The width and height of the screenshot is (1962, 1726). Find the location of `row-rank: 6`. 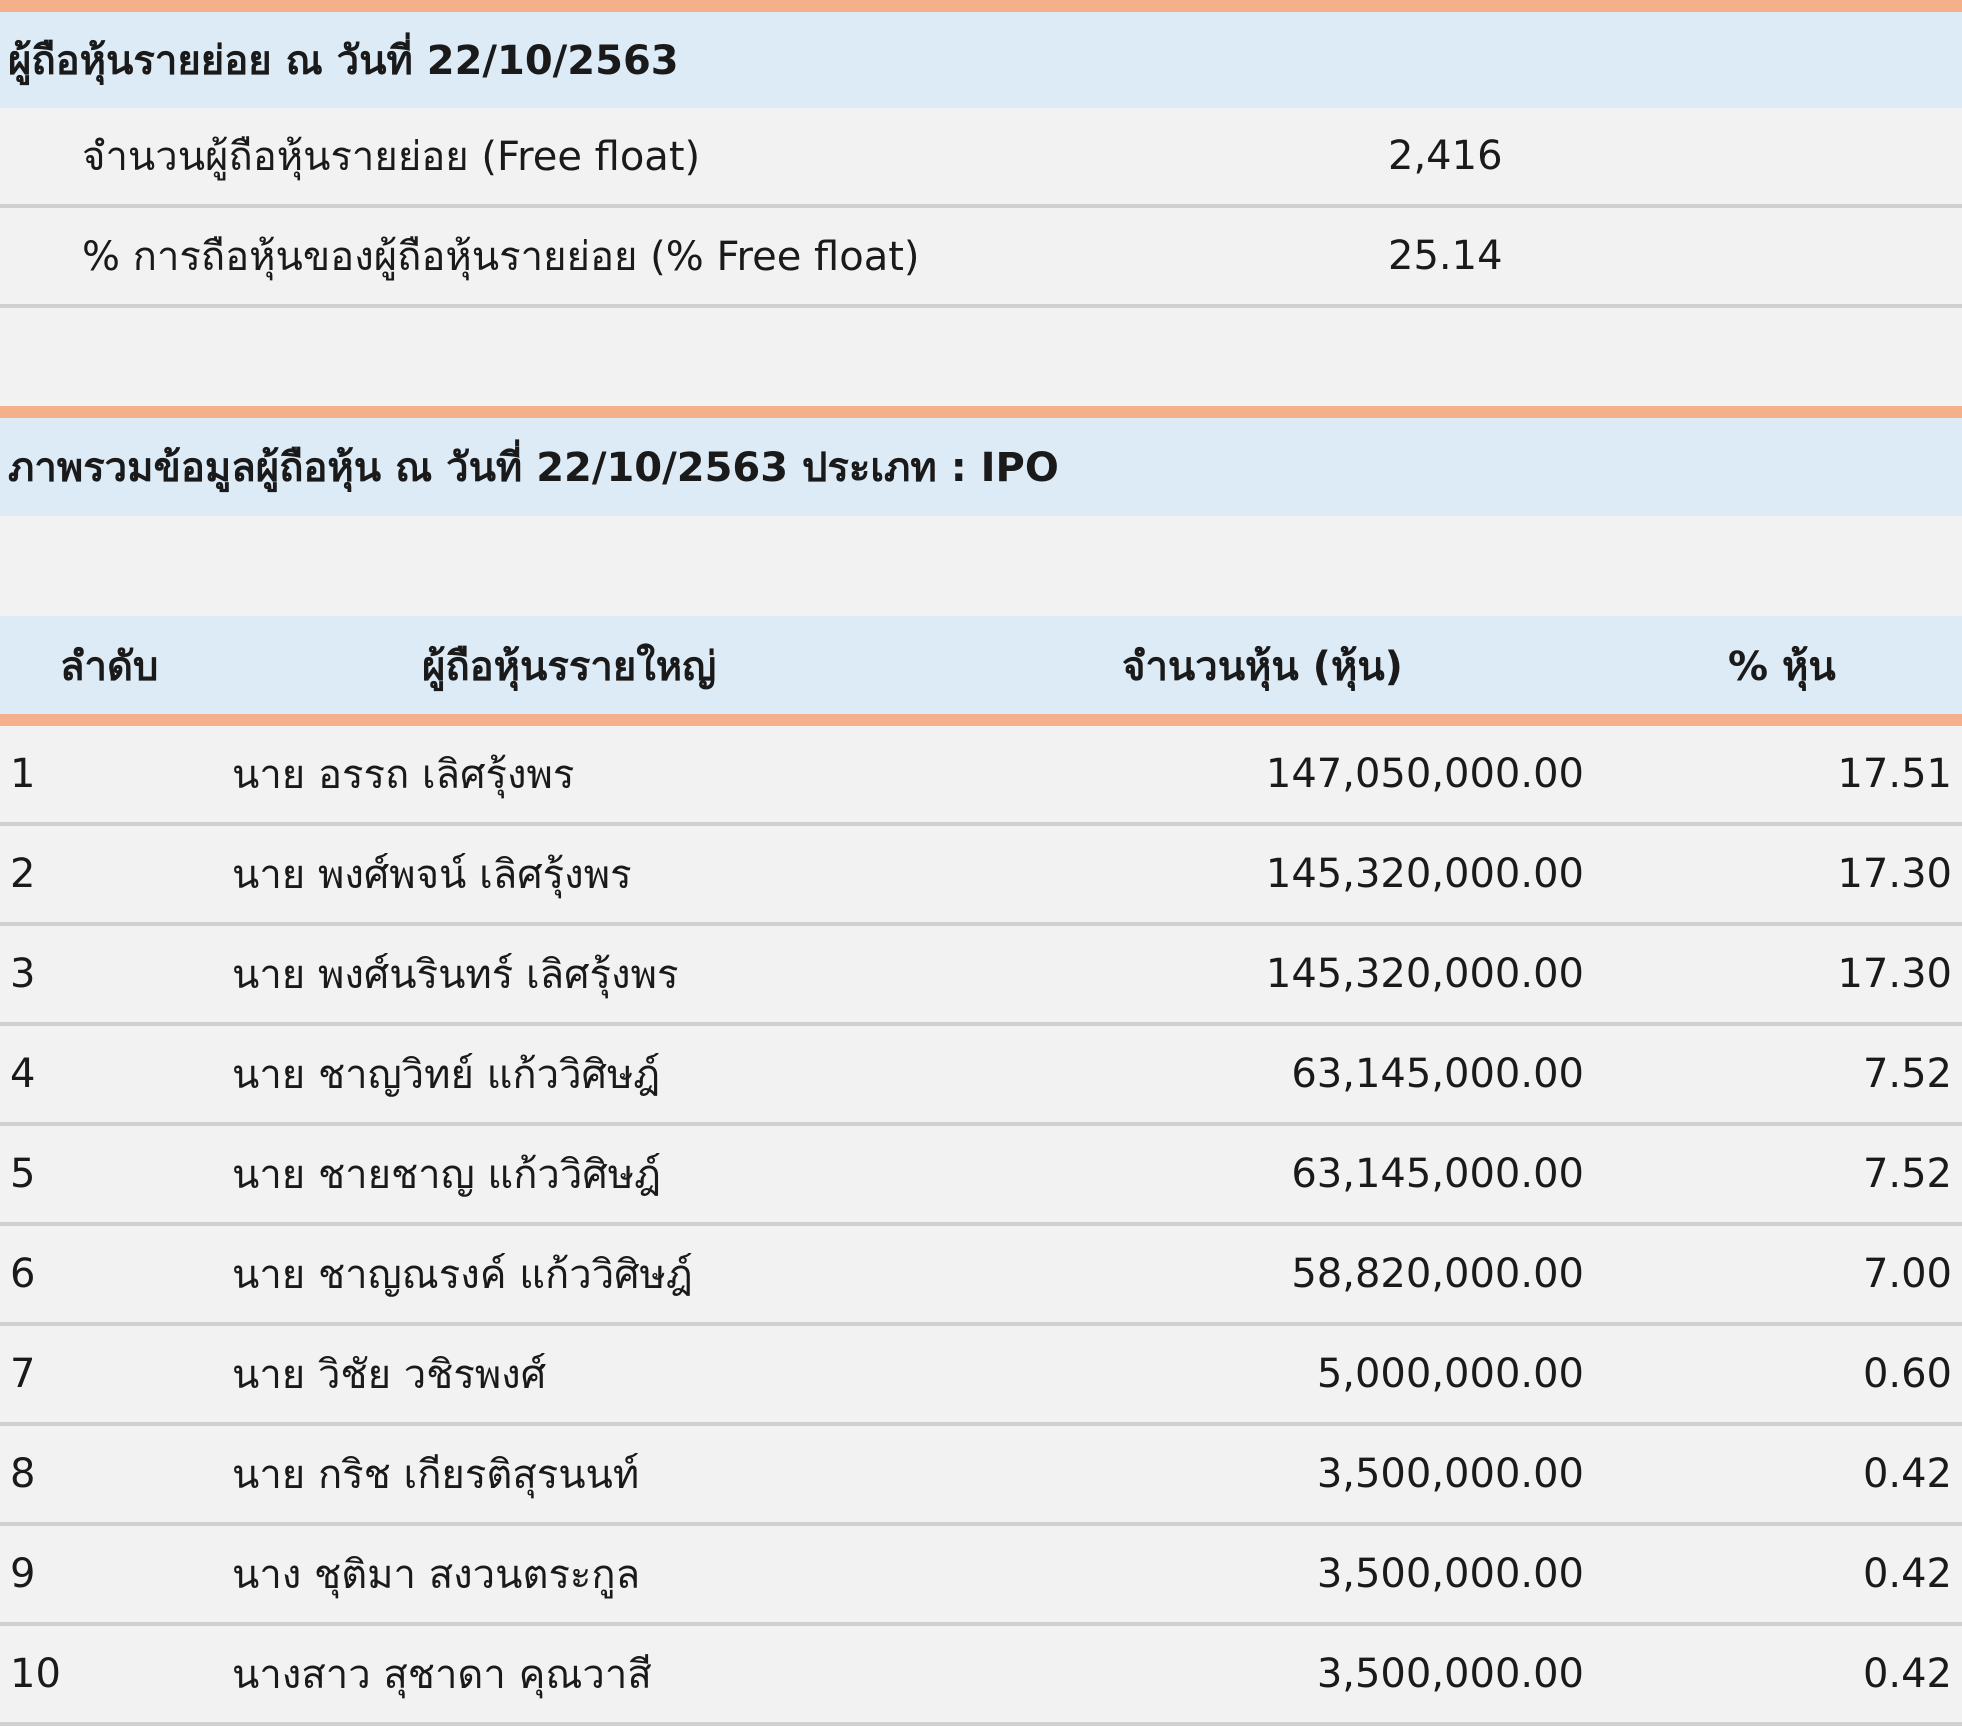

row-rank: 6 is located at coordinates (23, 1274).